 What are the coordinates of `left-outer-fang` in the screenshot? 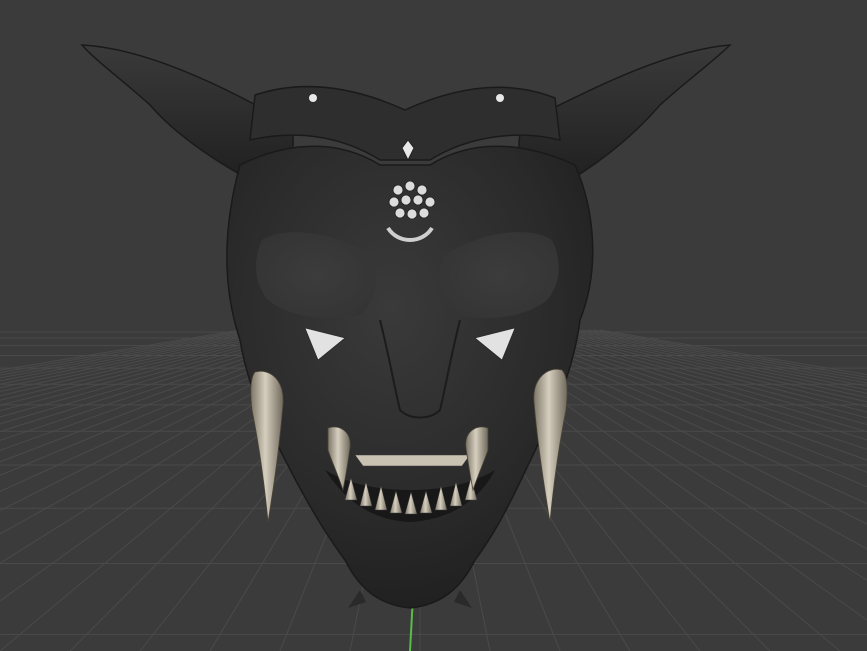 It's located at (267, 446).